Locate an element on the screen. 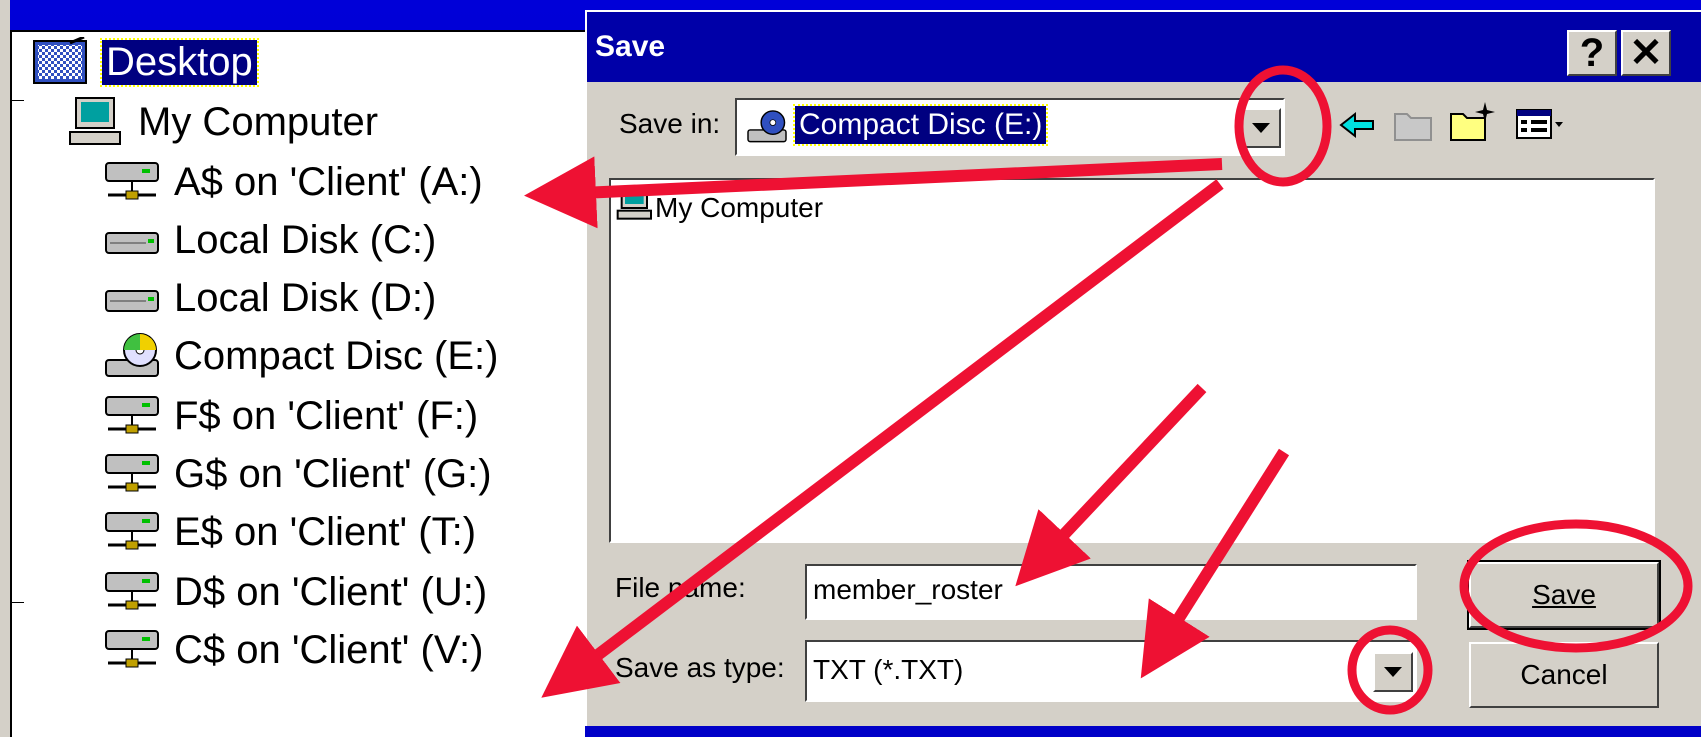 This screenshot has height=737, width=1701. close-icon: ✕ is located at coordinates (1646, 53).